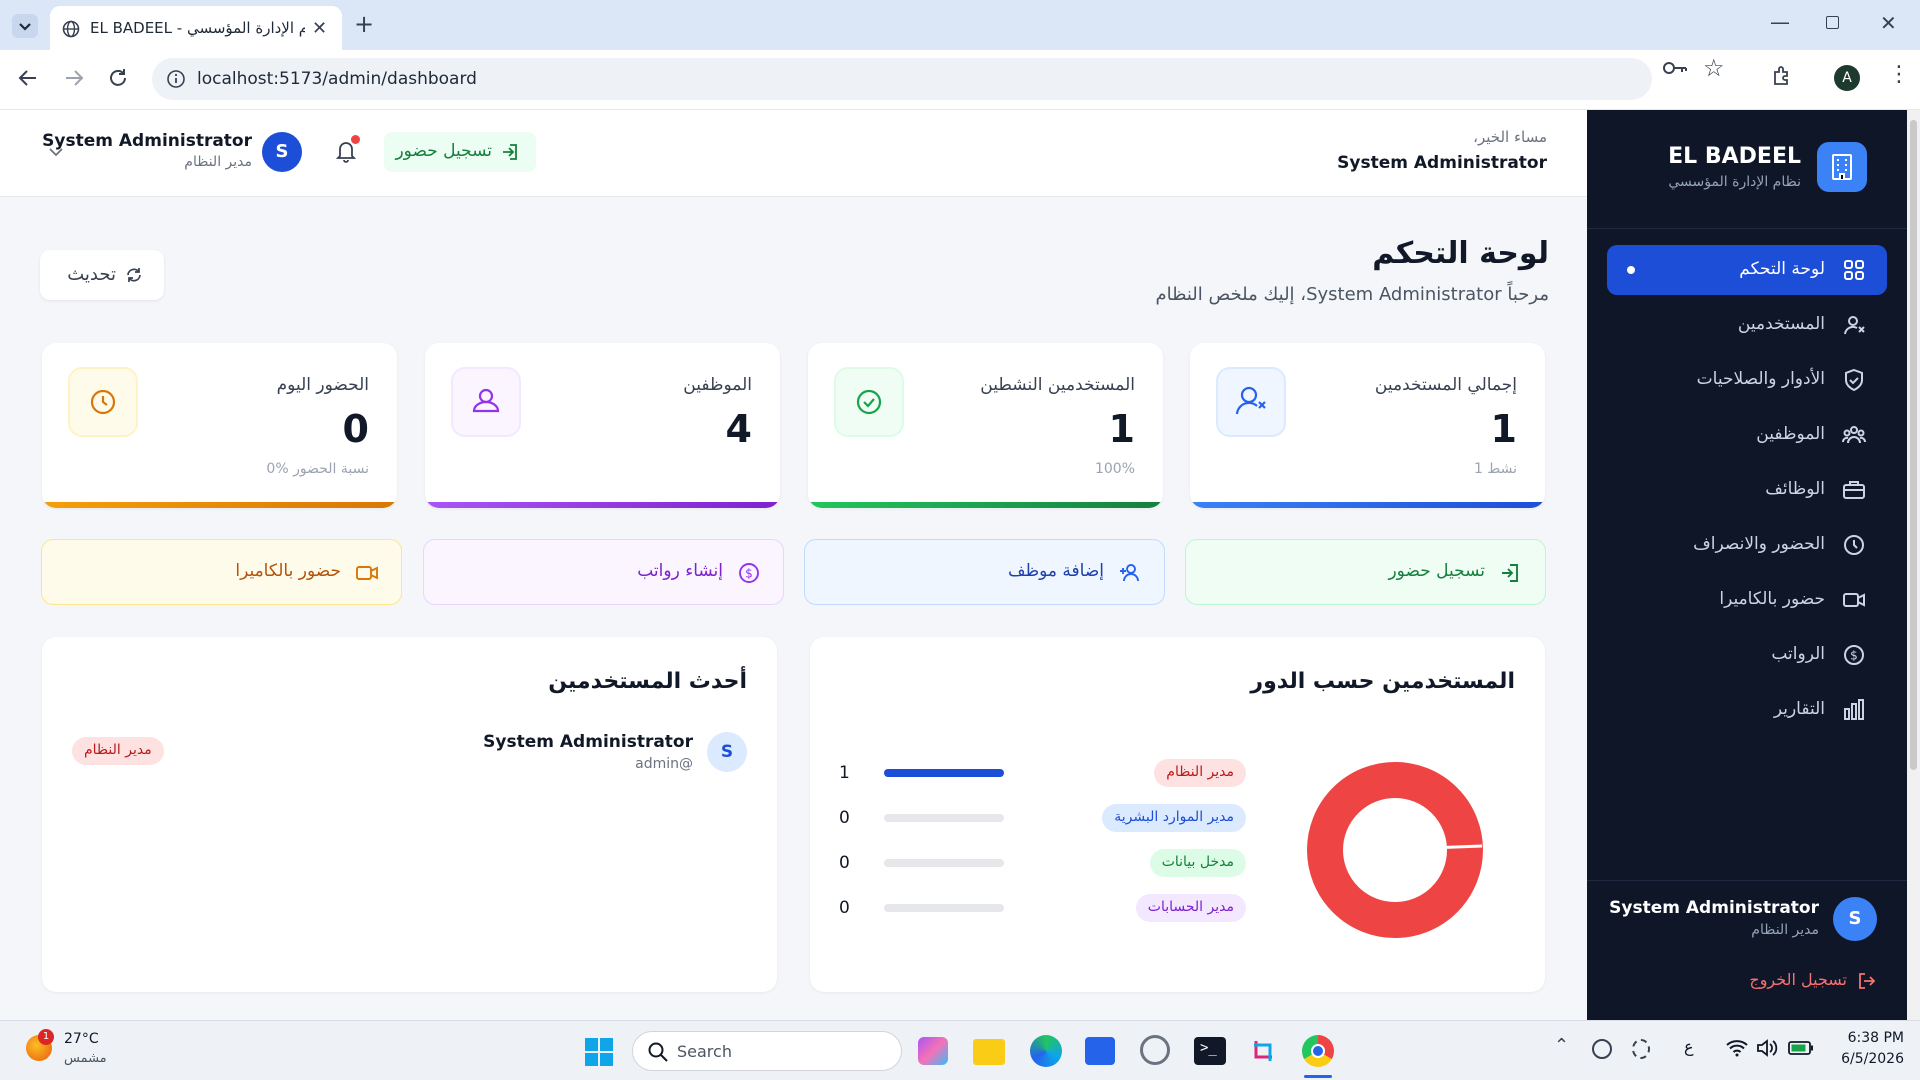  I want to click on search-placeholder: Search, so click(704, 1051).